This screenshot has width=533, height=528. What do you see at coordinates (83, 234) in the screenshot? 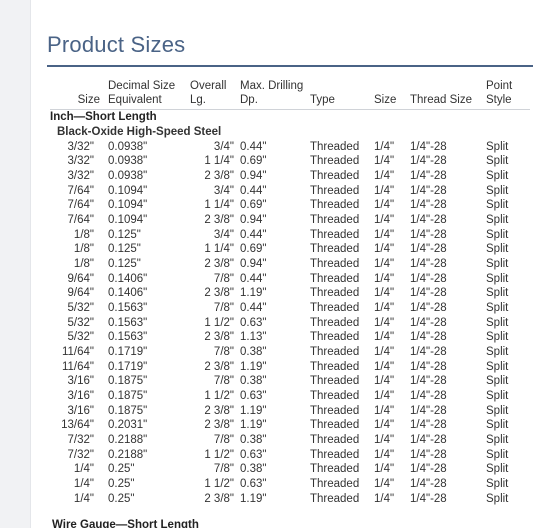
I see `size-cell: 1/8"` at bounding box center [83, 234].